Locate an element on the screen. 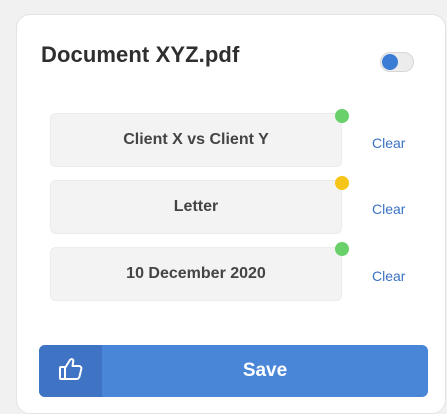  clear-date-link: Clear is located at coordinates (388, 276).